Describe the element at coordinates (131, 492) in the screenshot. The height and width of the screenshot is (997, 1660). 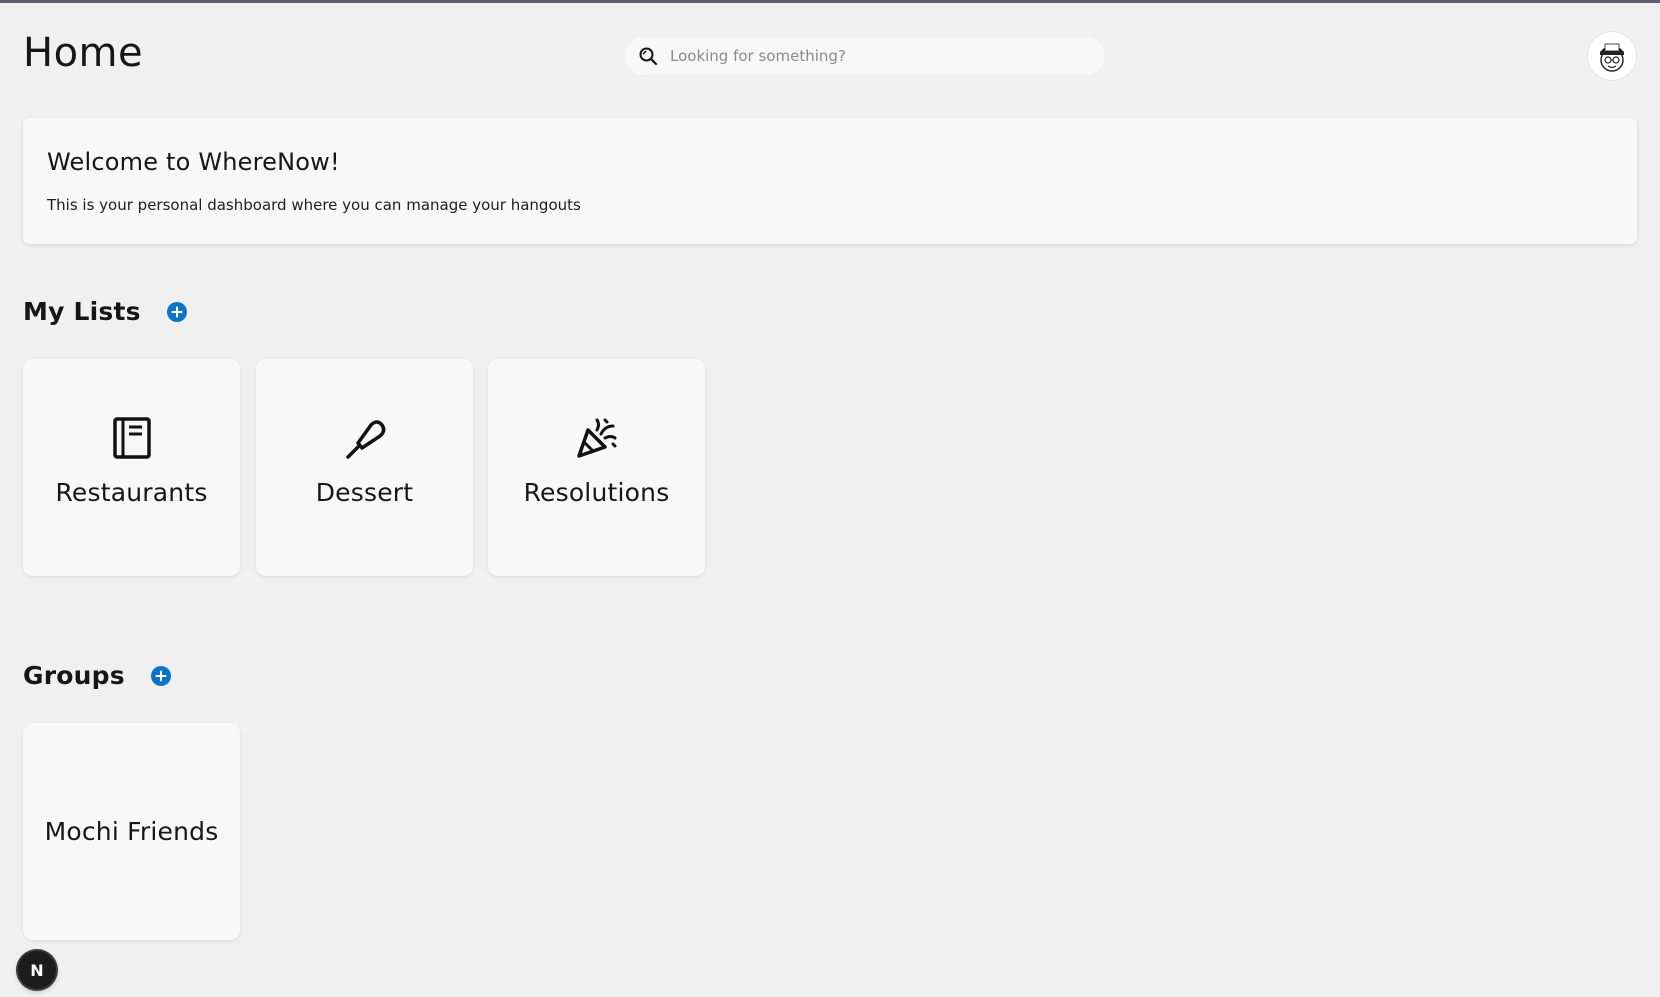
I see `list-card-label: Restaurants` at that location.